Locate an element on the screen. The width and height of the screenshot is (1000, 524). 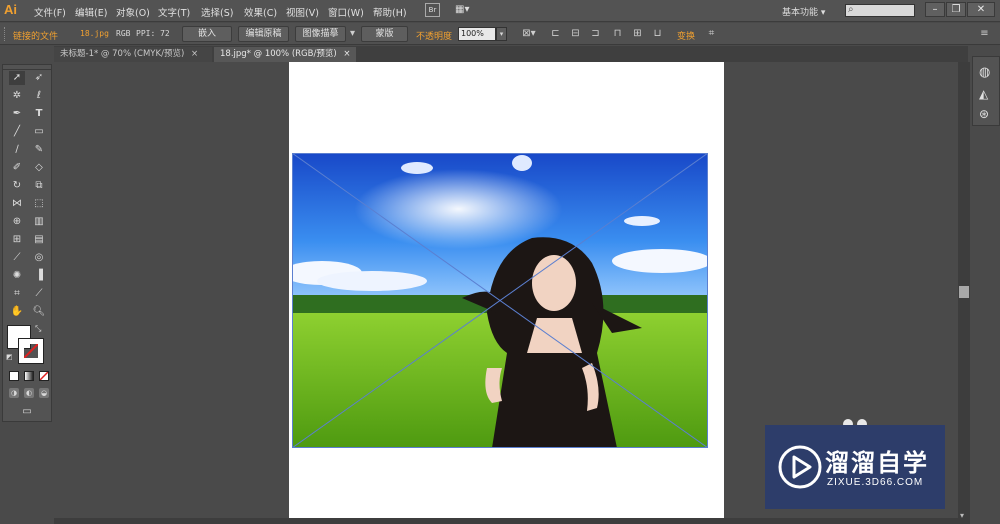
tab-label: 18.jpg* @ 100% (RGB/预览) is located at coordinates (278, 54).